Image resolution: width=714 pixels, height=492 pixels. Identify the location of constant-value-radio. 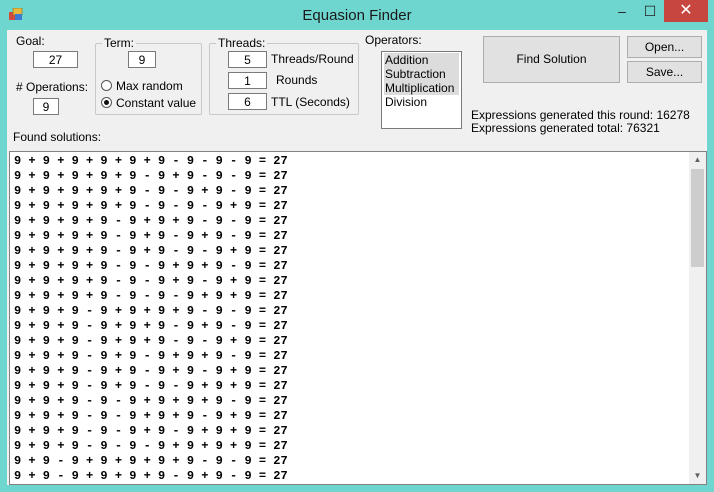
(106, 102).